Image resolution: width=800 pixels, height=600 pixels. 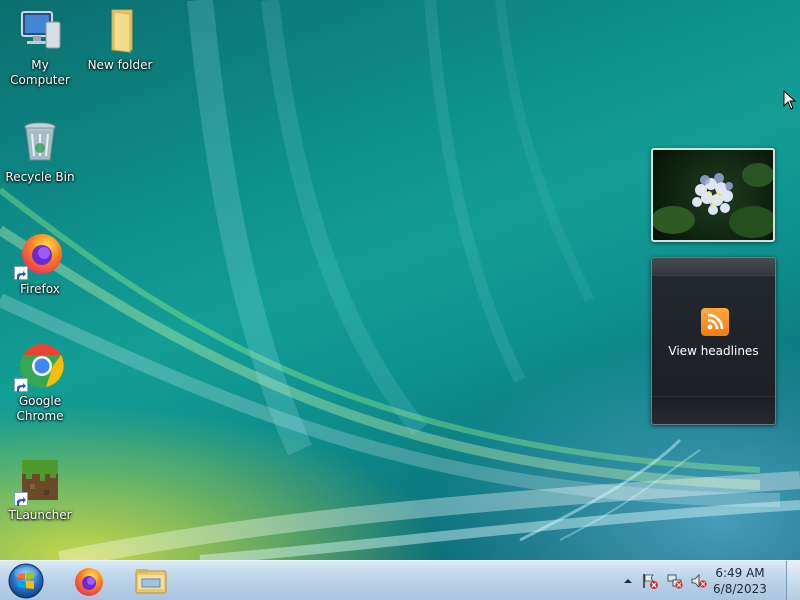 I want to click on computer-icon, so click(x=40, y=30).